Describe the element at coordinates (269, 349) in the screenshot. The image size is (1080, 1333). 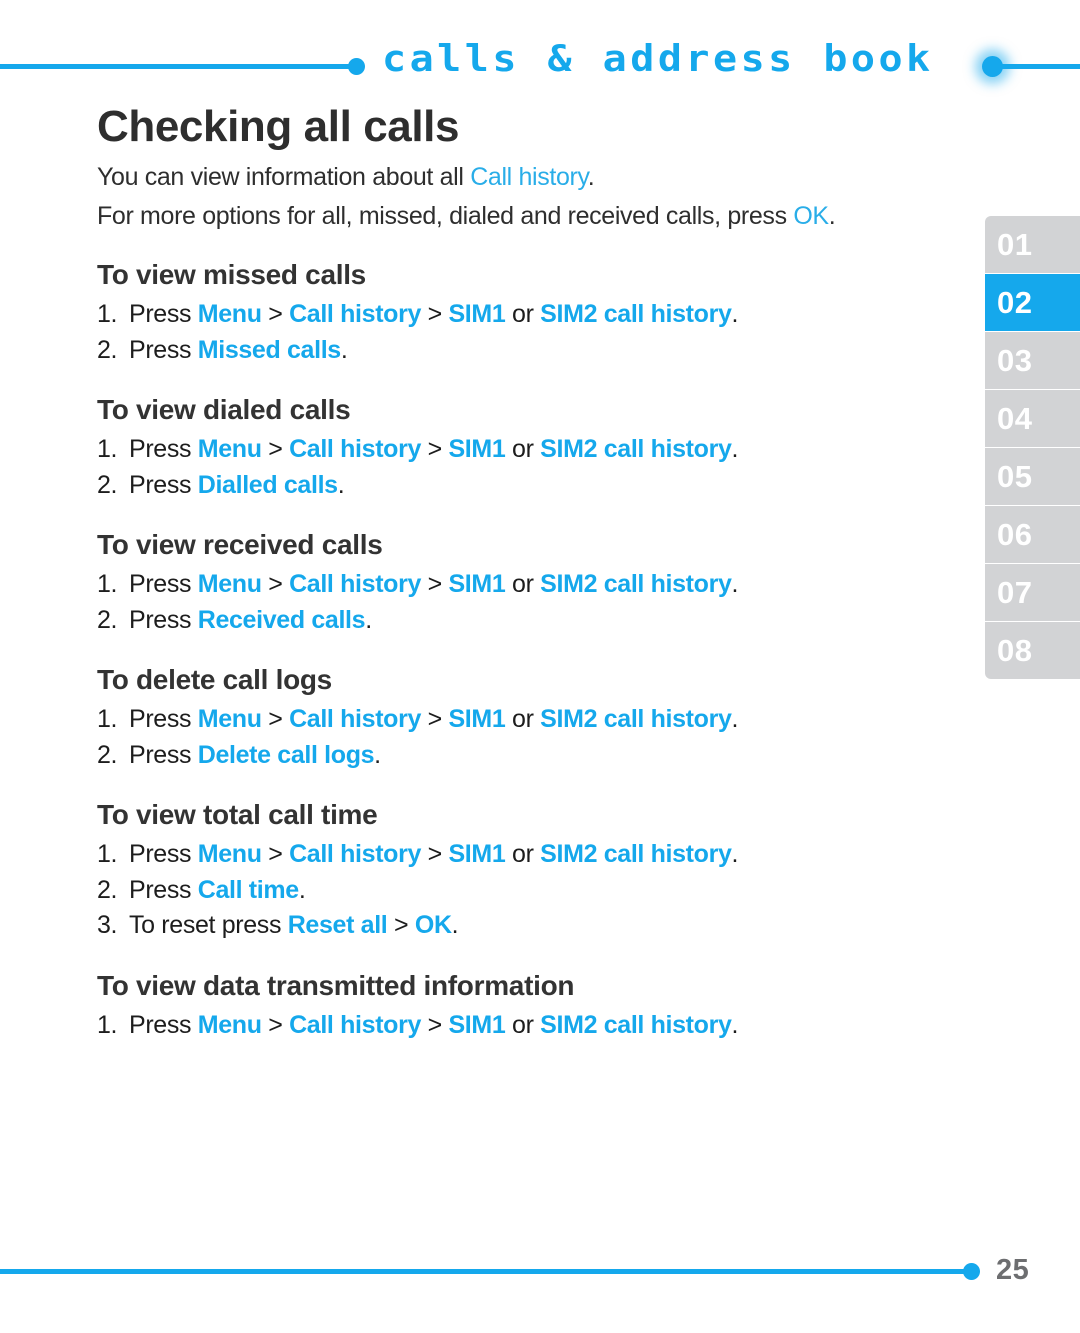
I see `step-key-term: Missed calls` at that location.